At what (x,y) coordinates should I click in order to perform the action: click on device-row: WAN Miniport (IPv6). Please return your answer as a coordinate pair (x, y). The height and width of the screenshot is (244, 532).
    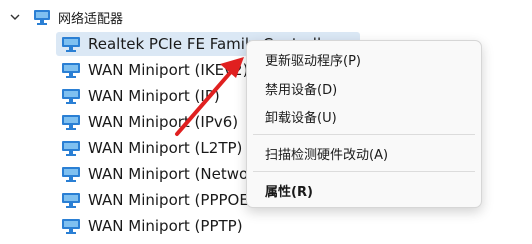
    Looking at the image, I should click on (149, 122).